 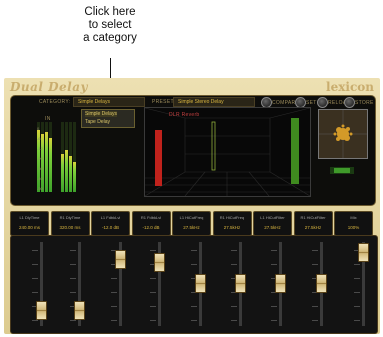 I want to click on meter-scale-2: -12, so click(x=40, y=148).